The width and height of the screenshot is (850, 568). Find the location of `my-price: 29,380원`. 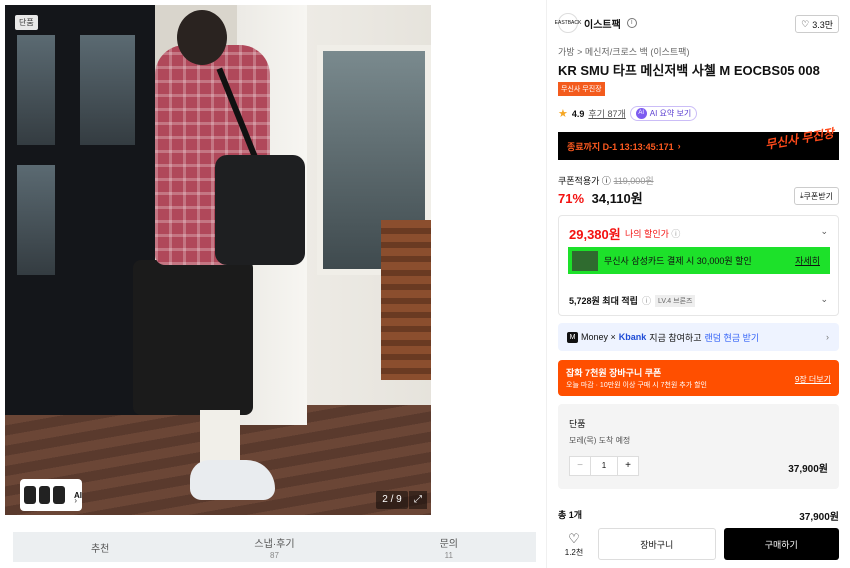

my-price: 29,380원 is located at coordinates (595, 234).